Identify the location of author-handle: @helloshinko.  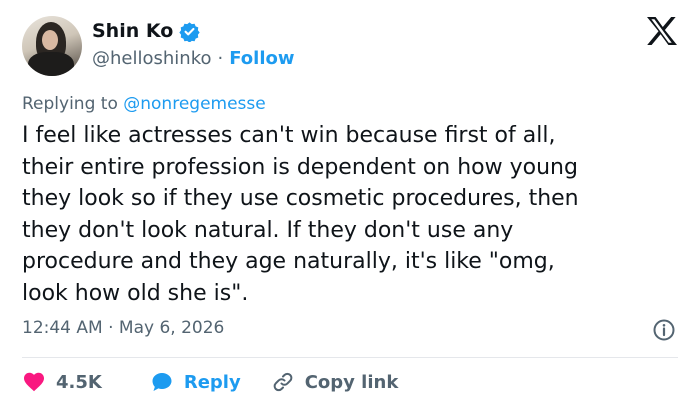
(152, 58).